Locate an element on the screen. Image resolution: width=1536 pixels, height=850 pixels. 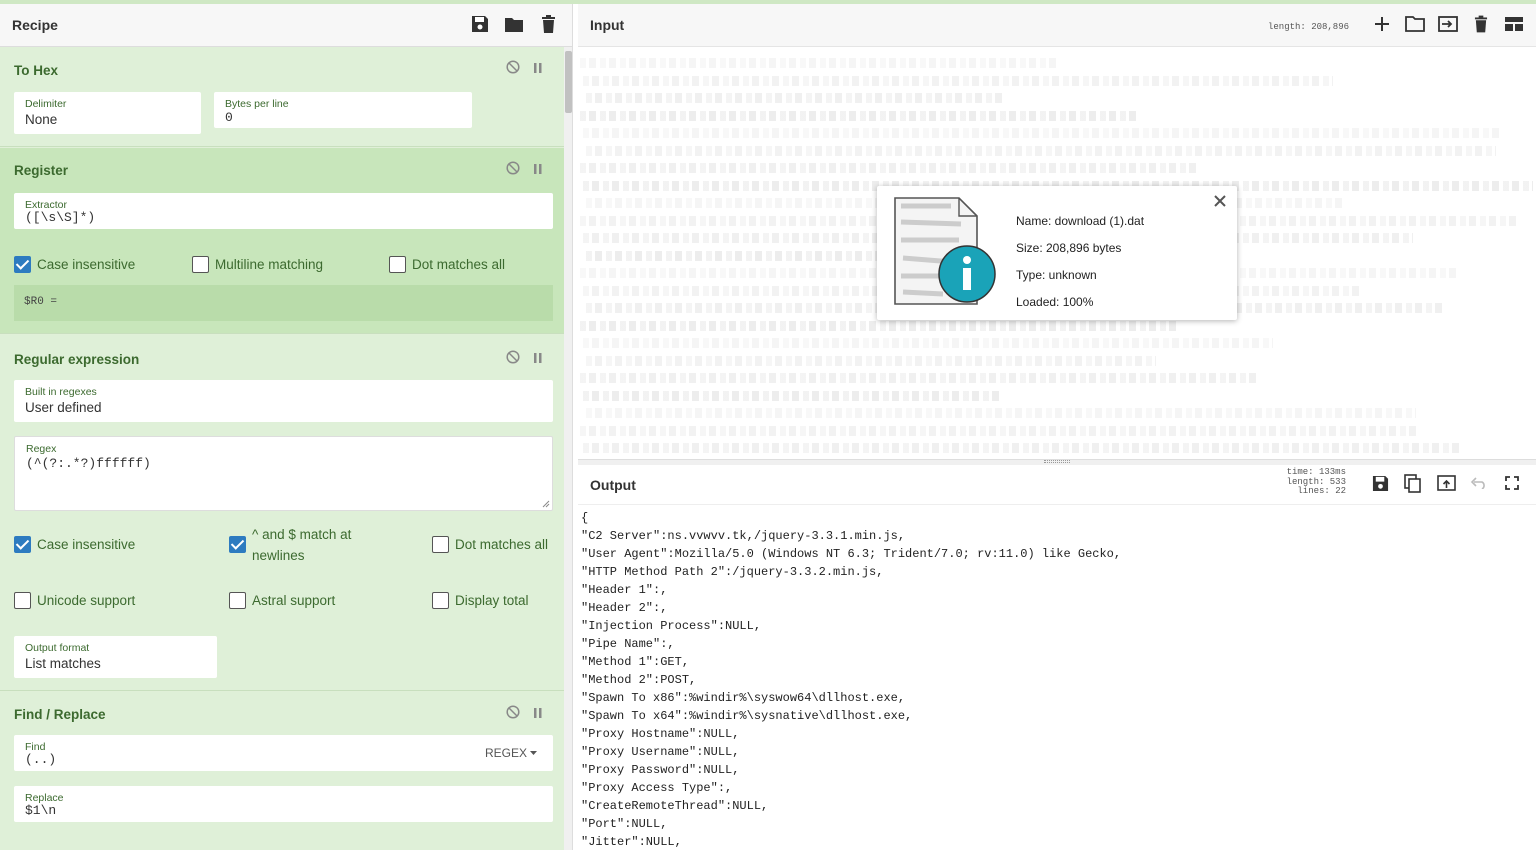
operation-title: To Hex is located at coordinates (36, 70).